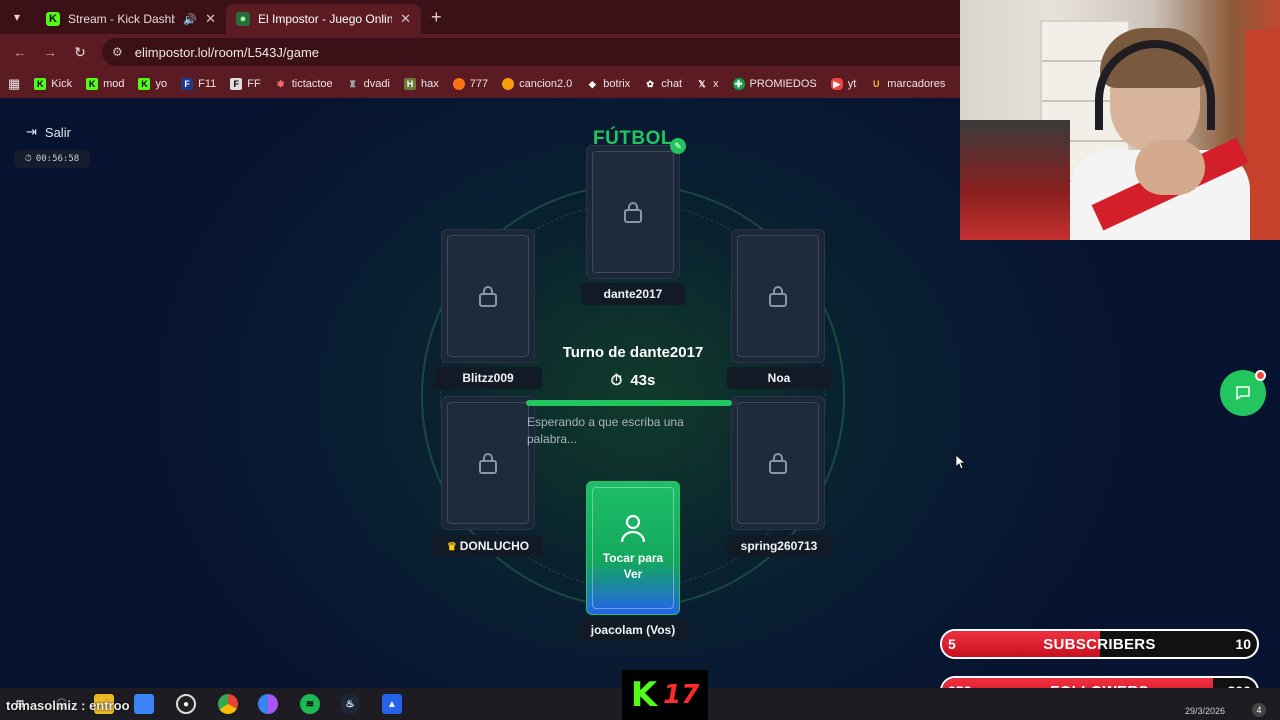 The width and height of the screenshot is (1280, 720). What do you see at coordinates (280, 83) in the screenshot?
I see `tictactoe-icon: ✱` at bounding box center [280, 83].